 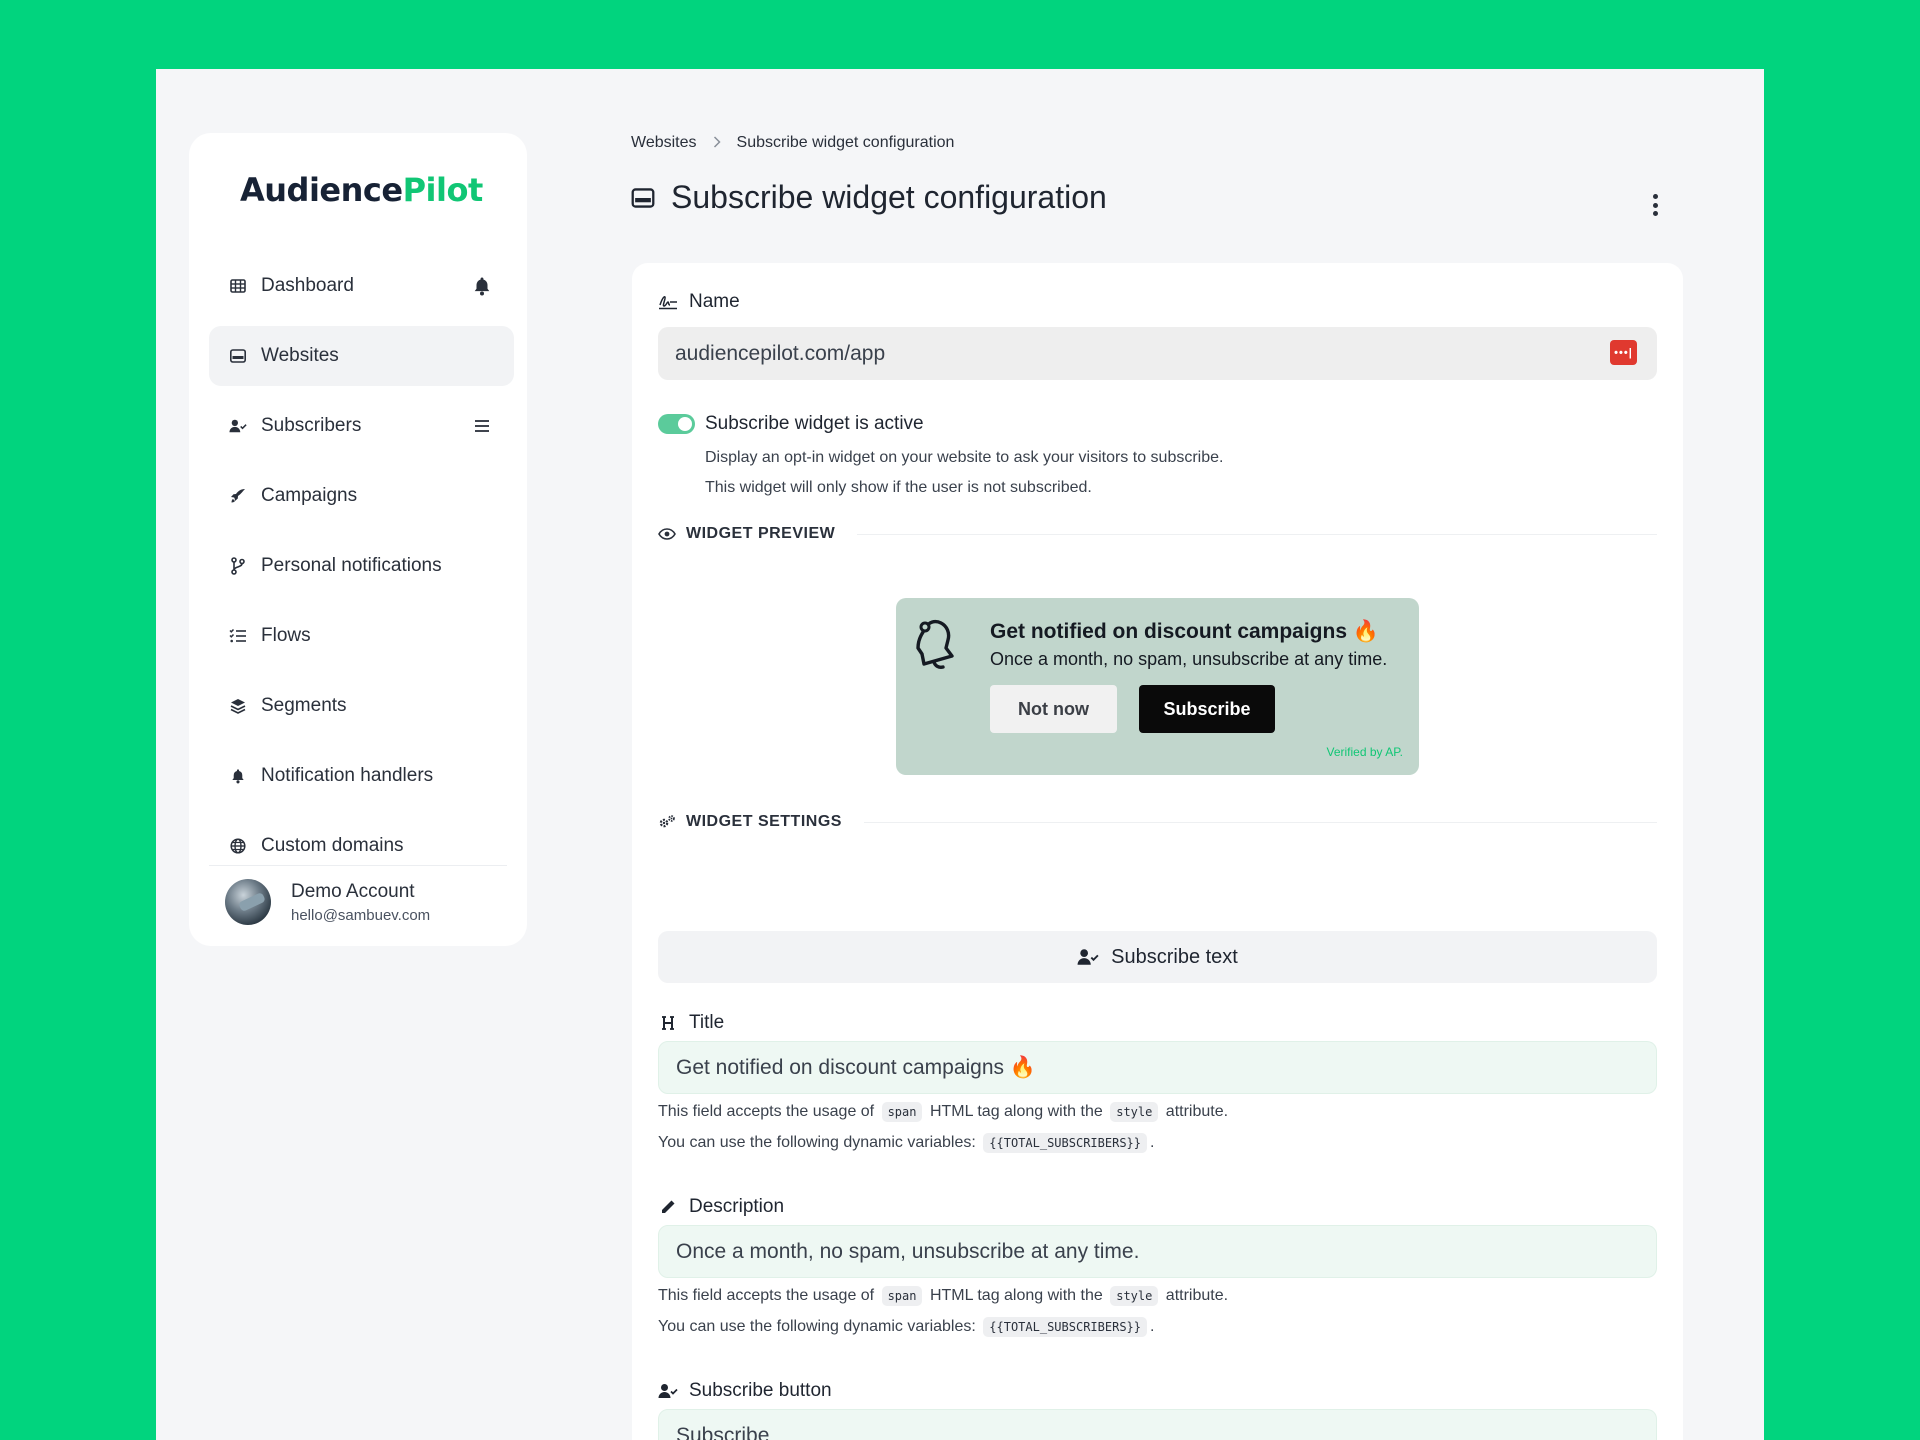 I want to click on account-email: hello@sambuev.com, so click(x=361, y=915).